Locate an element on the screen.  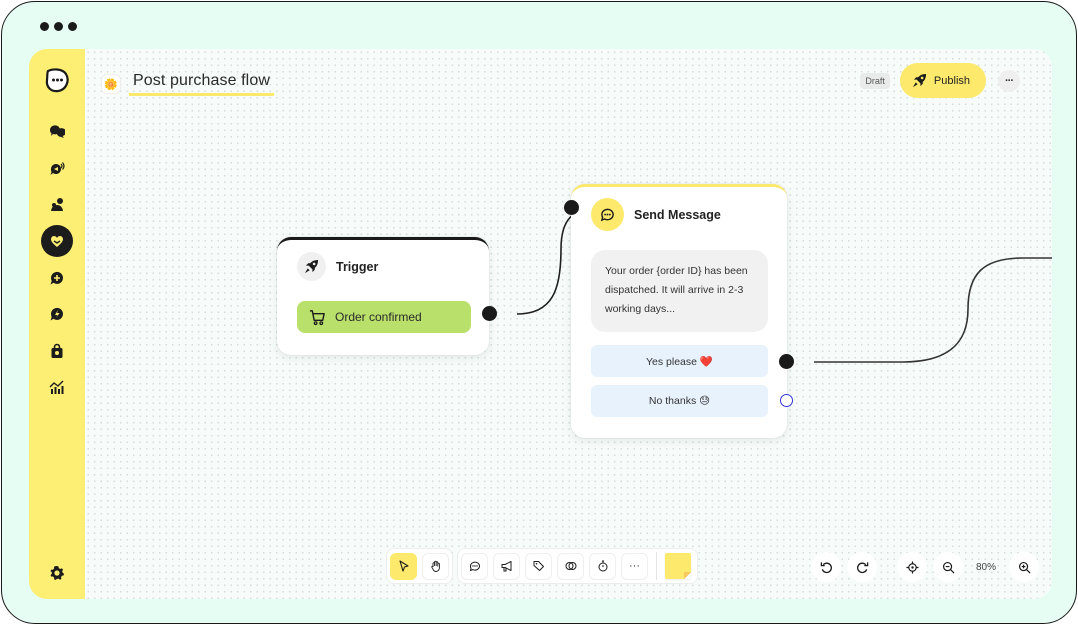
zoom-out-button is located at coordinates (948, 567).